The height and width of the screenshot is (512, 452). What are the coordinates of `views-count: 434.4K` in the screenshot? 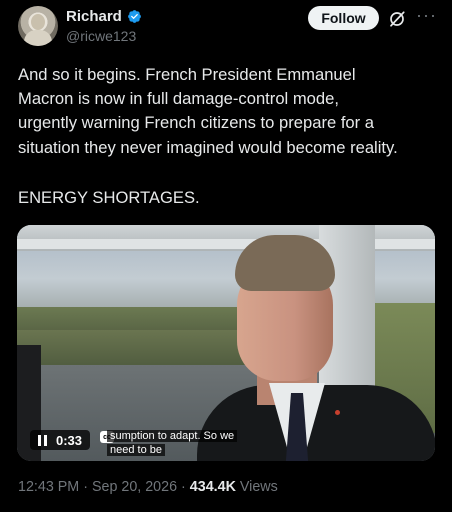 It's located at (213, 487).